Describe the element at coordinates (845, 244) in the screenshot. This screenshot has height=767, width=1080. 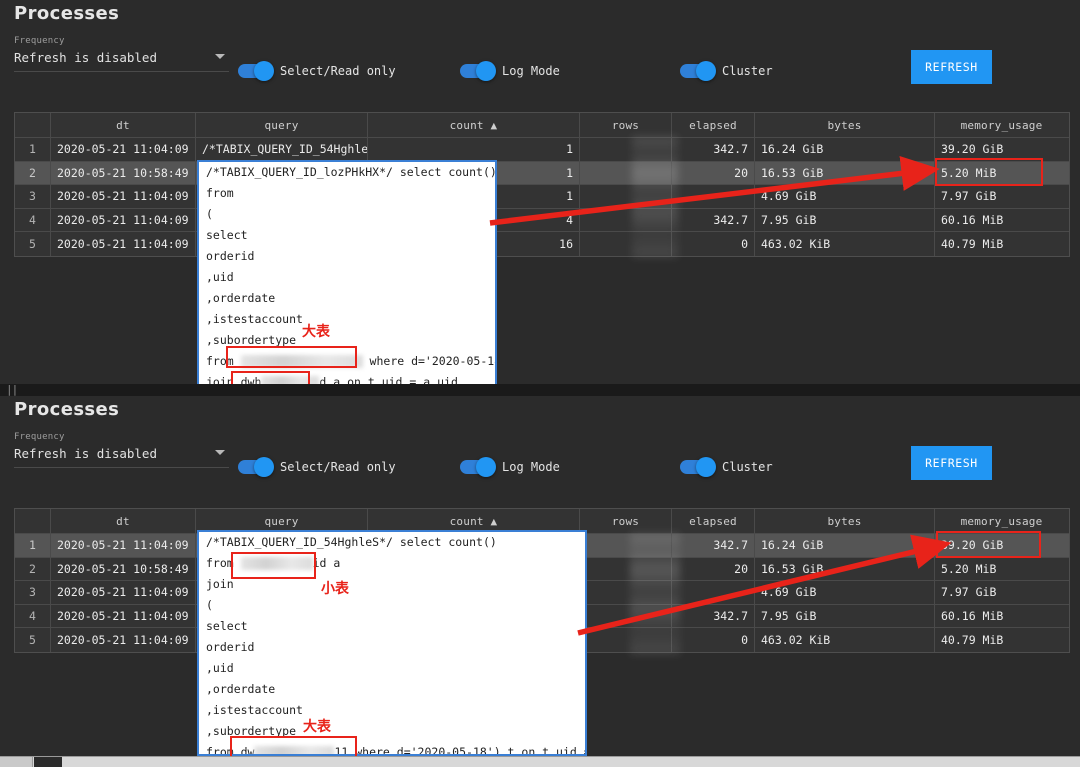
I see `cell-bytes: 463.02 KiB` at that location.